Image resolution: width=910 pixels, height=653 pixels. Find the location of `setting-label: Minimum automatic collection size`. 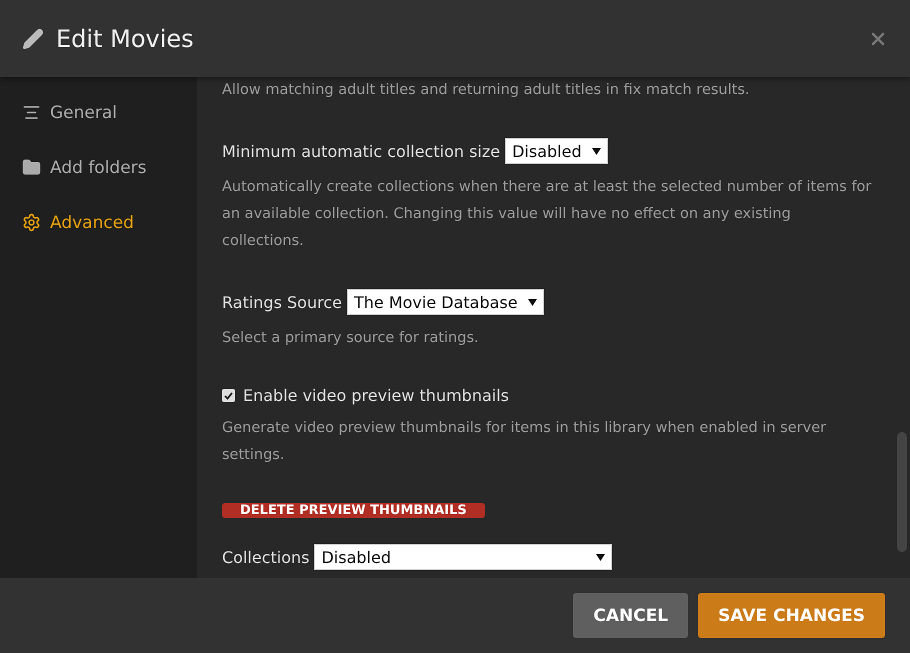

setting-label: Minimum automatic collection size is located at coordinates (361, 151).